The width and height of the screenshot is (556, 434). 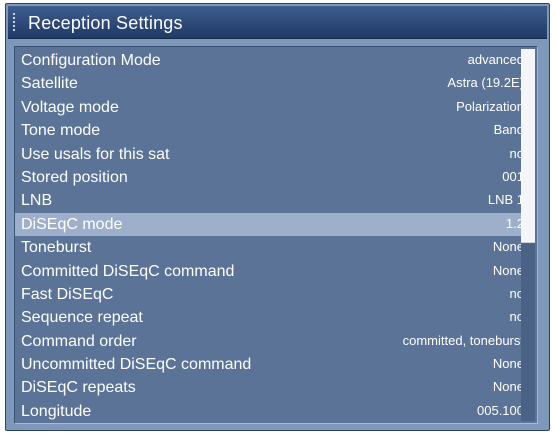 What do you see at coordinates (273, 341) in the screenshot?
I see `setting-command-order: Command order committed, toneburst` at bounding box center [273, 341].